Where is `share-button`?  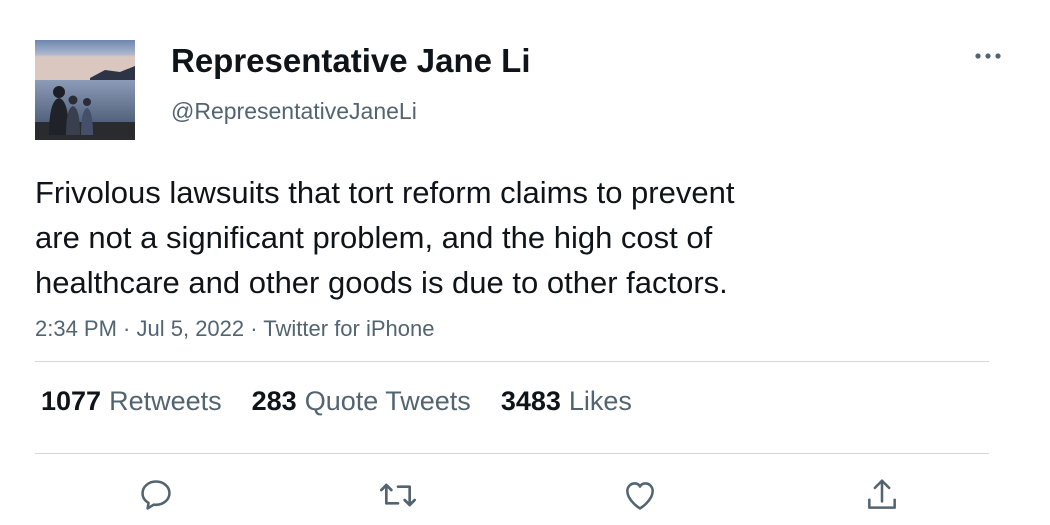
share-button is located at coordinates (882, 495).